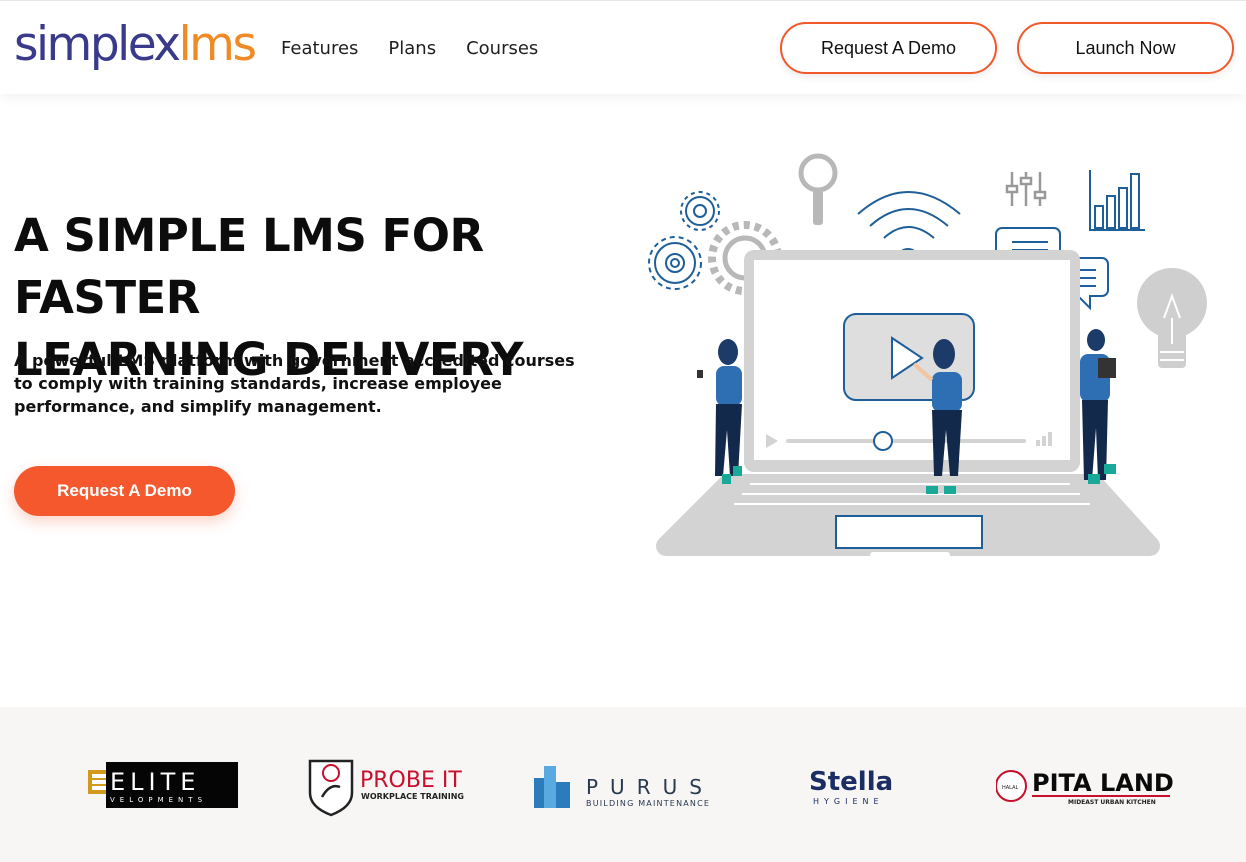 Image resolution: width=1246 pixels, height=862 pixels. I want to click on nav-features: Features, so click(319, 49).